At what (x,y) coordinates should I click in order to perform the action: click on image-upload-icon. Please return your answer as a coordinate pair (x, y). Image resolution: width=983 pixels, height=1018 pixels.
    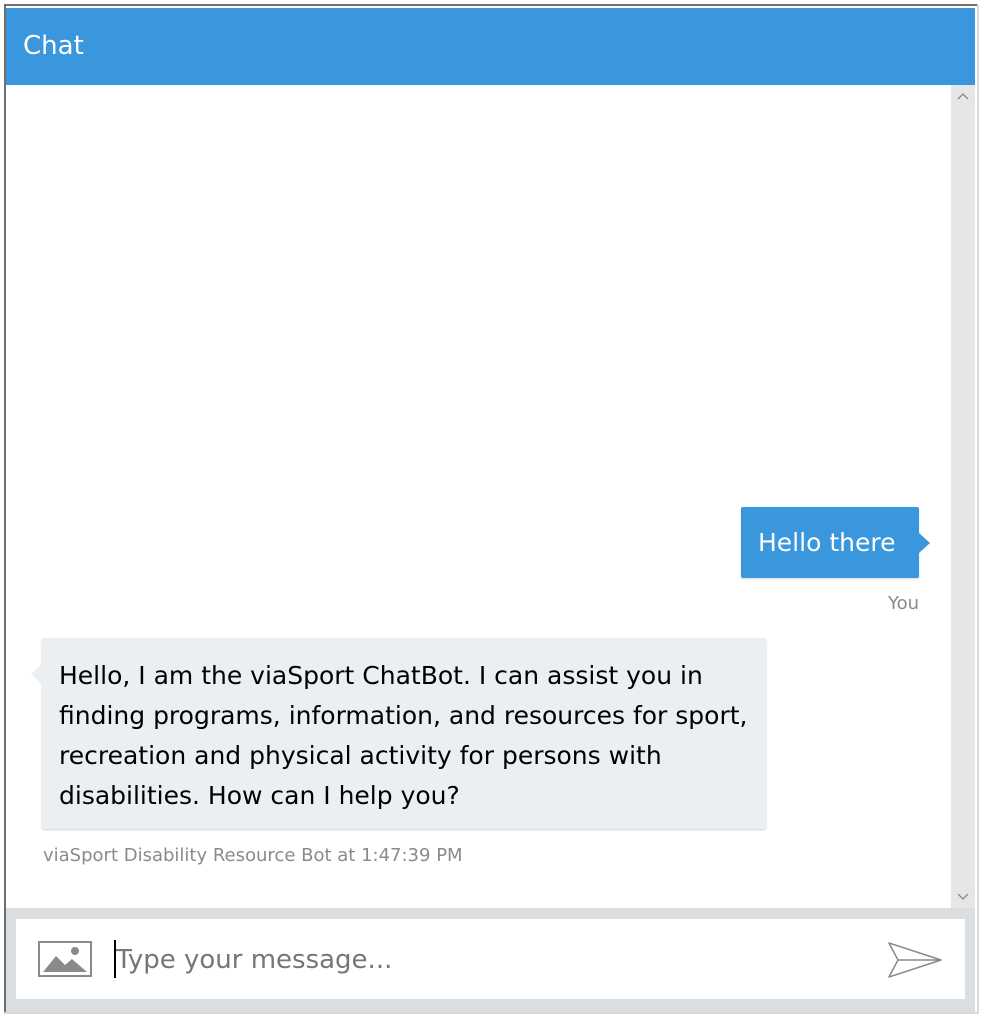
    Looking at the image, I should click on (65, 959).